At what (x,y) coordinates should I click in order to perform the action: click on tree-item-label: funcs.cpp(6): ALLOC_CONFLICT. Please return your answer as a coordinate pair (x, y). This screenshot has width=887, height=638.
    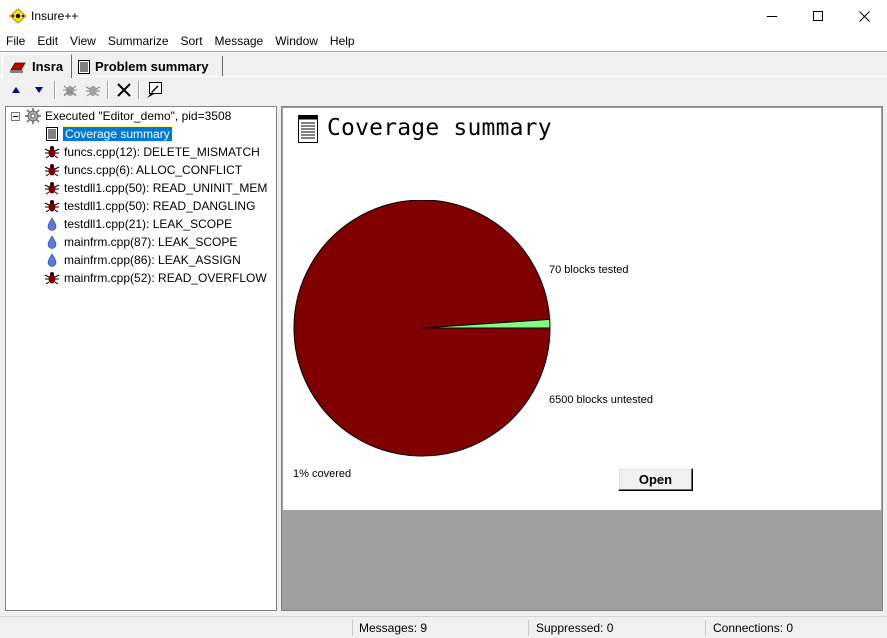
    Looking at the image, I should click on (153, 170).